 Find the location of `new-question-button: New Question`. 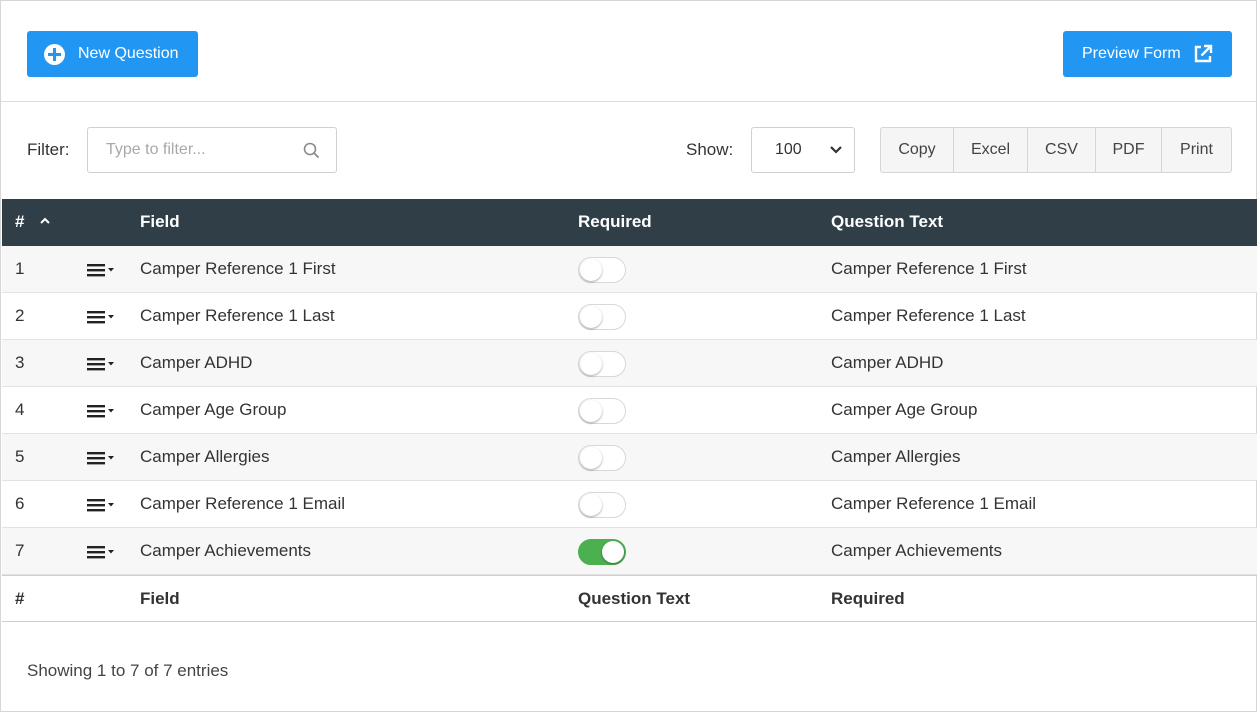

new-question-button: New Question is located at coordinates (112, 54).